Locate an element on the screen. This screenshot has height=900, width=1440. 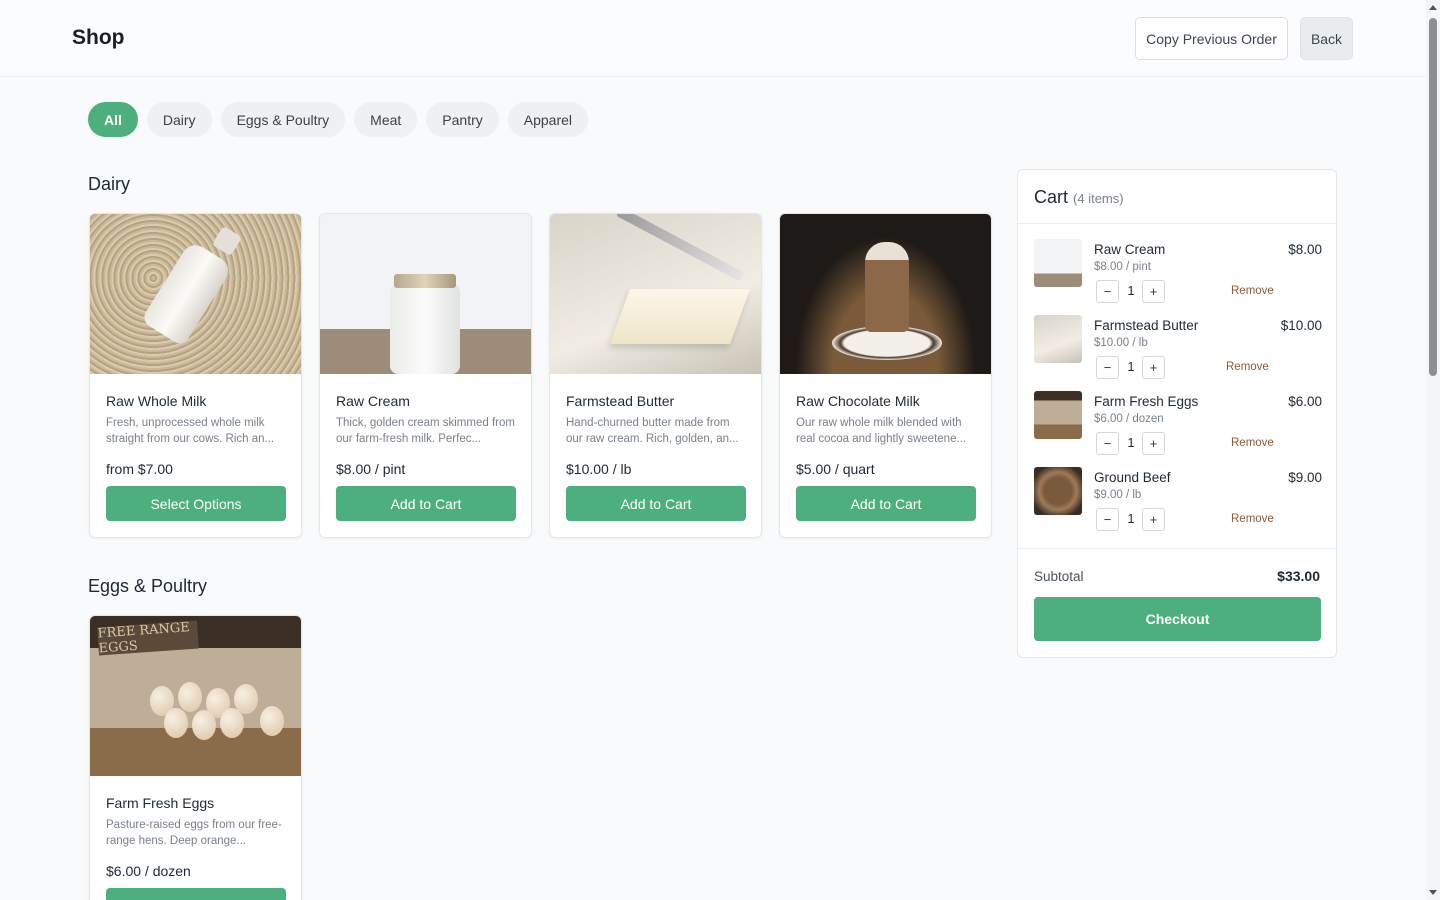
product-name: Raw Whole Milk is located at coordinates (156, 401).